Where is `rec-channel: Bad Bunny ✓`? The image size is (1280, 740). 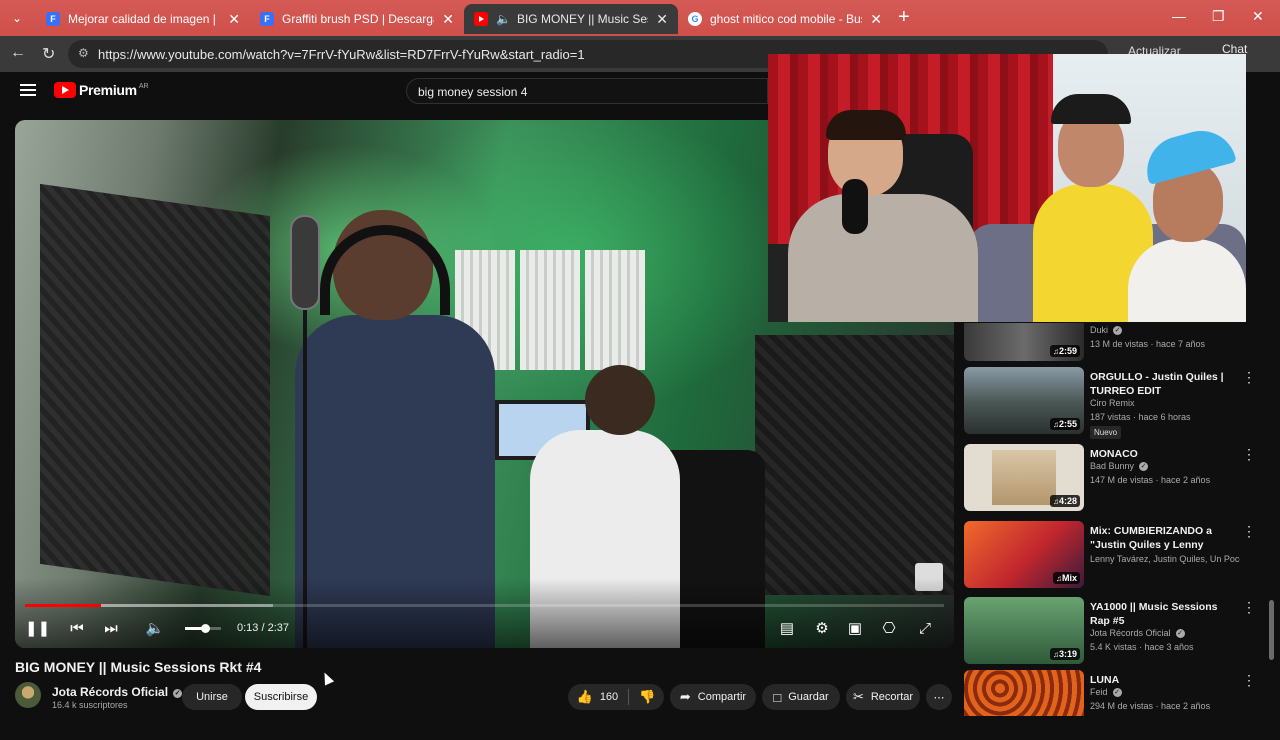
rec-channel: Bad Bunny ✓ is located at coordinates (1165, 466).